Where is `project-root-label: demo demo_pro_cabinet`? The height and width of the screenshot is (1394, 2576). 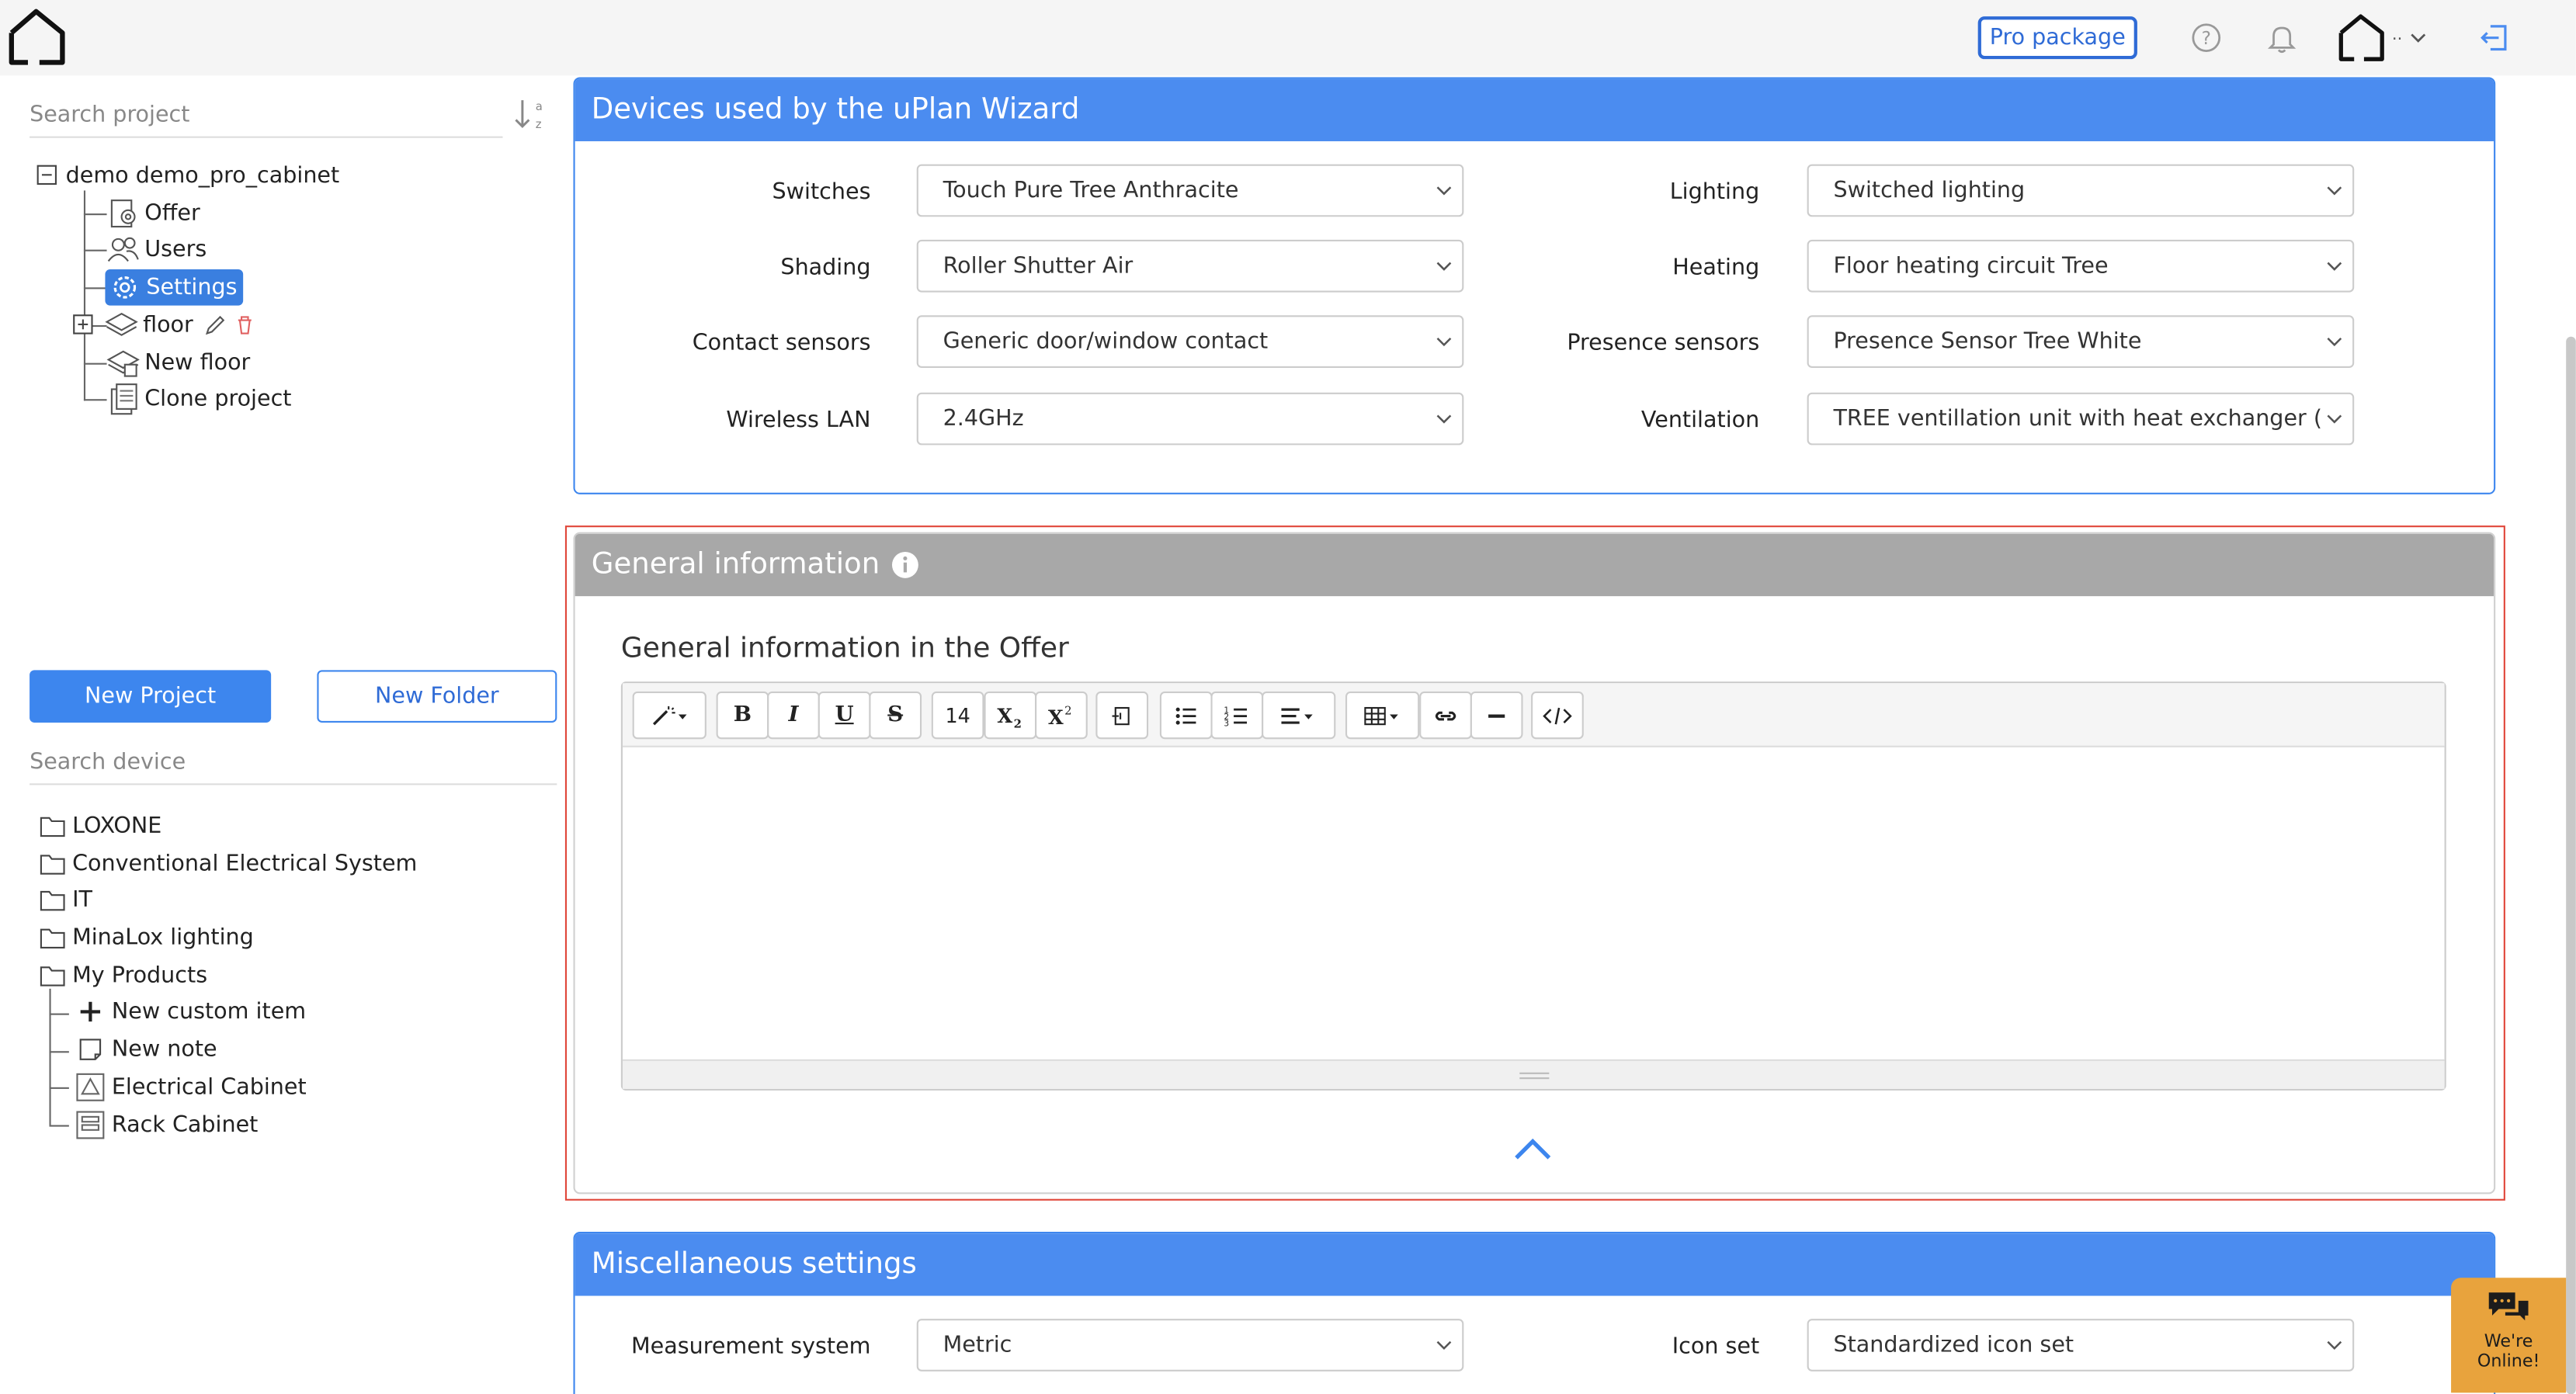 project-root-label: demo demo_pro_cabinet is located at coordinates (203, 175).